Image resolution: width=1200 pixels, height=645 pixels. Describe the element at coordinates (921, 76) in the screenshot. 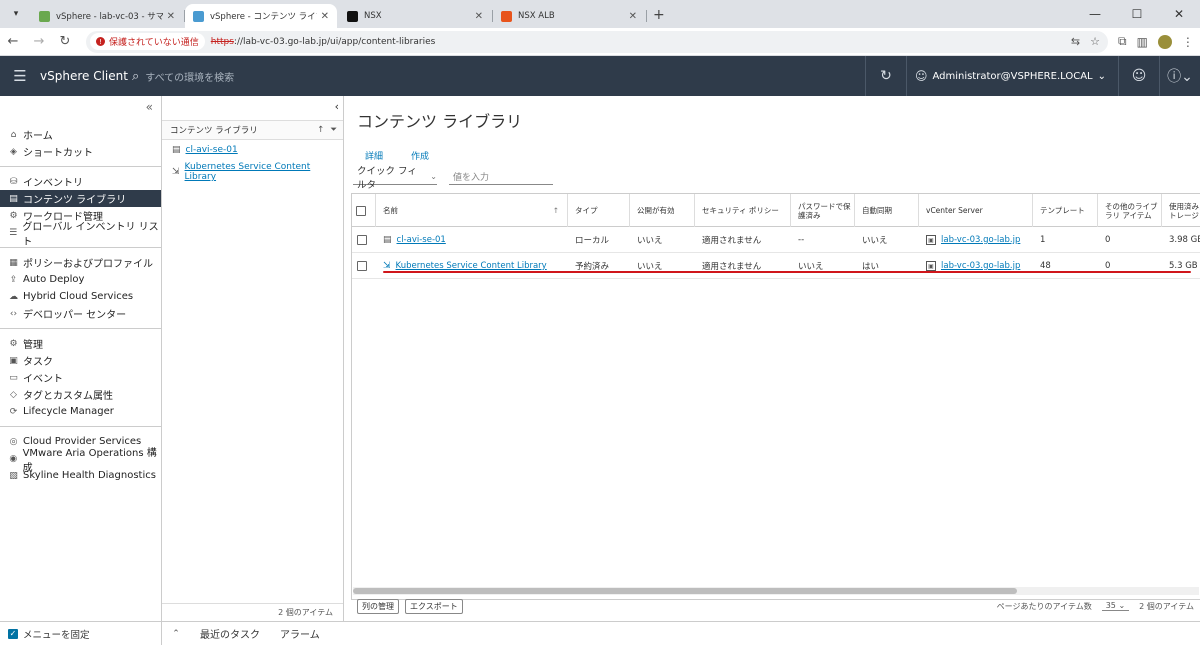

I see `user-icon: ☺` at that location.